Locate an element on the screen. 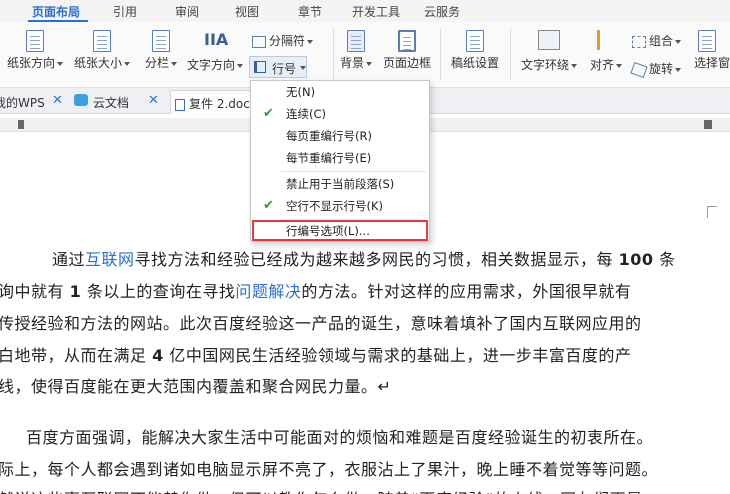 This screenshot has height=494, width=730. separator-label: 分隔符 is located at coordinates (287, 41).